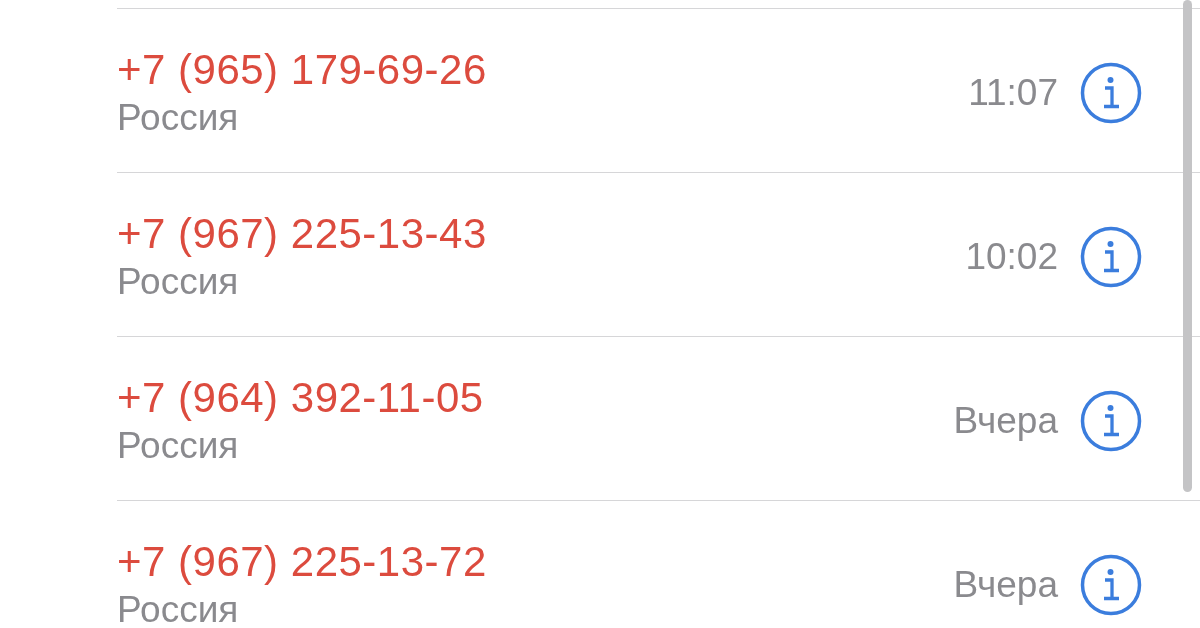  Describe the element at coordinates (1011, 256) in the screenshot. I see `call-time: 10:02` at that location.